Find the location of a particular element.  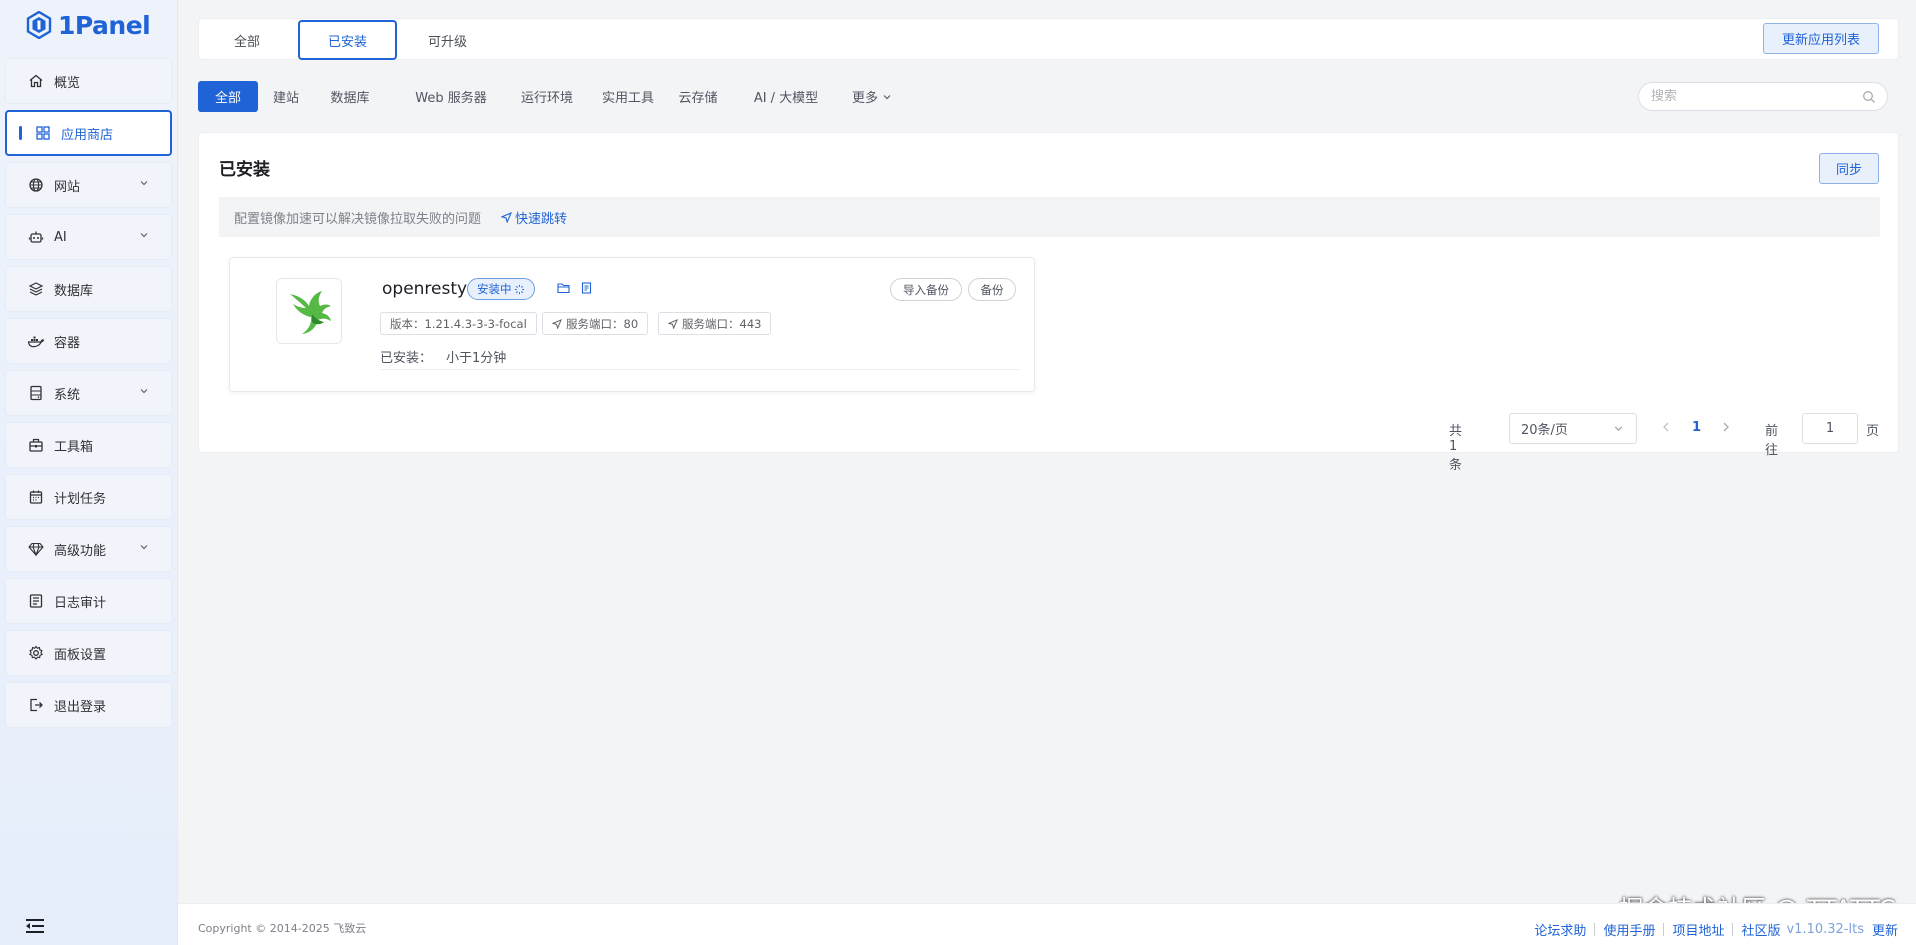

filter-more: 更多 is located at coordinates (872, 96).